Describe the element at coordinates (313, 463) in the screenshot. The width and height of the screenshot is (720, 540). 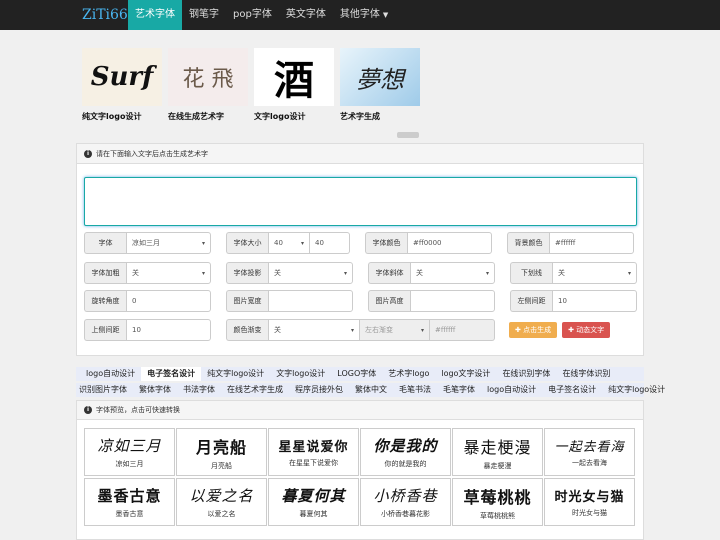
I see `font-name: 在星星下说爱你` at that location.